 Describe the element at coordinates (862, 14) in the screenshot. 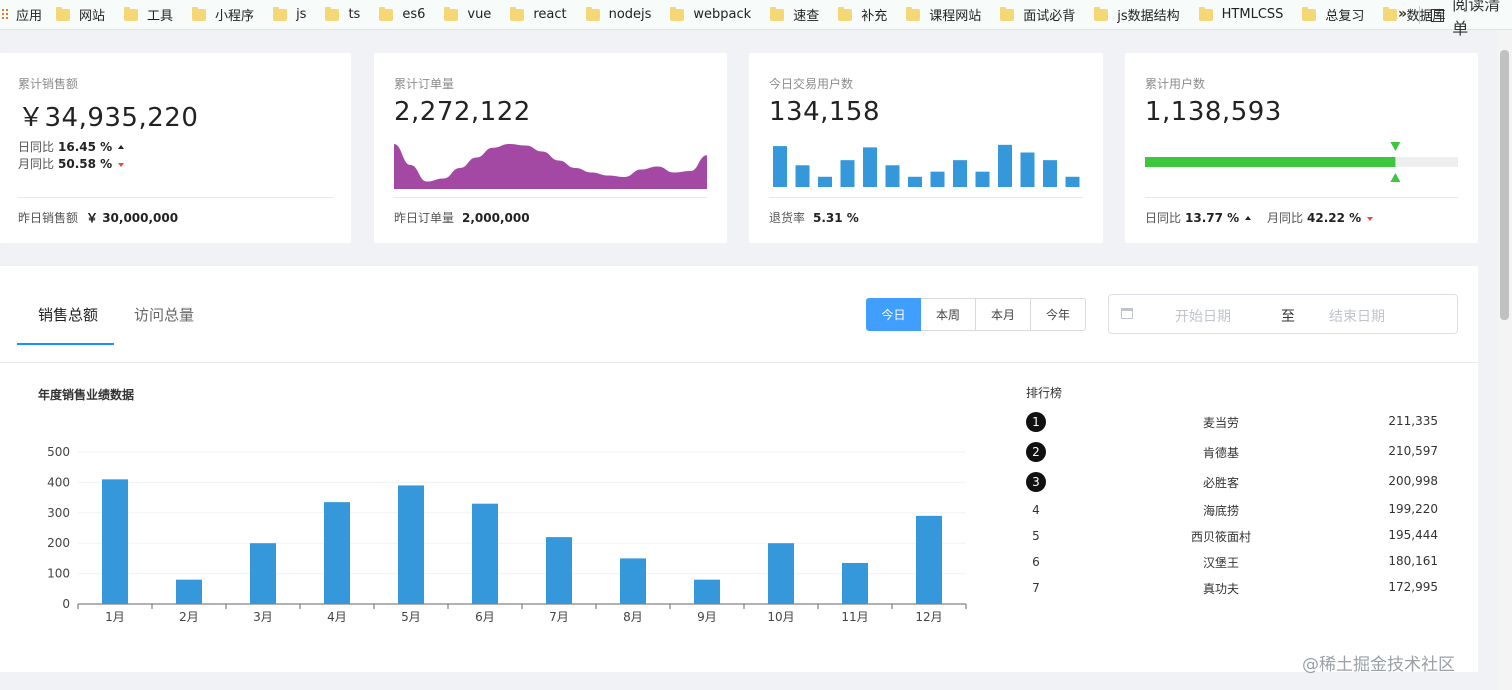

I see `bookmark-folder: 补充` at that location.